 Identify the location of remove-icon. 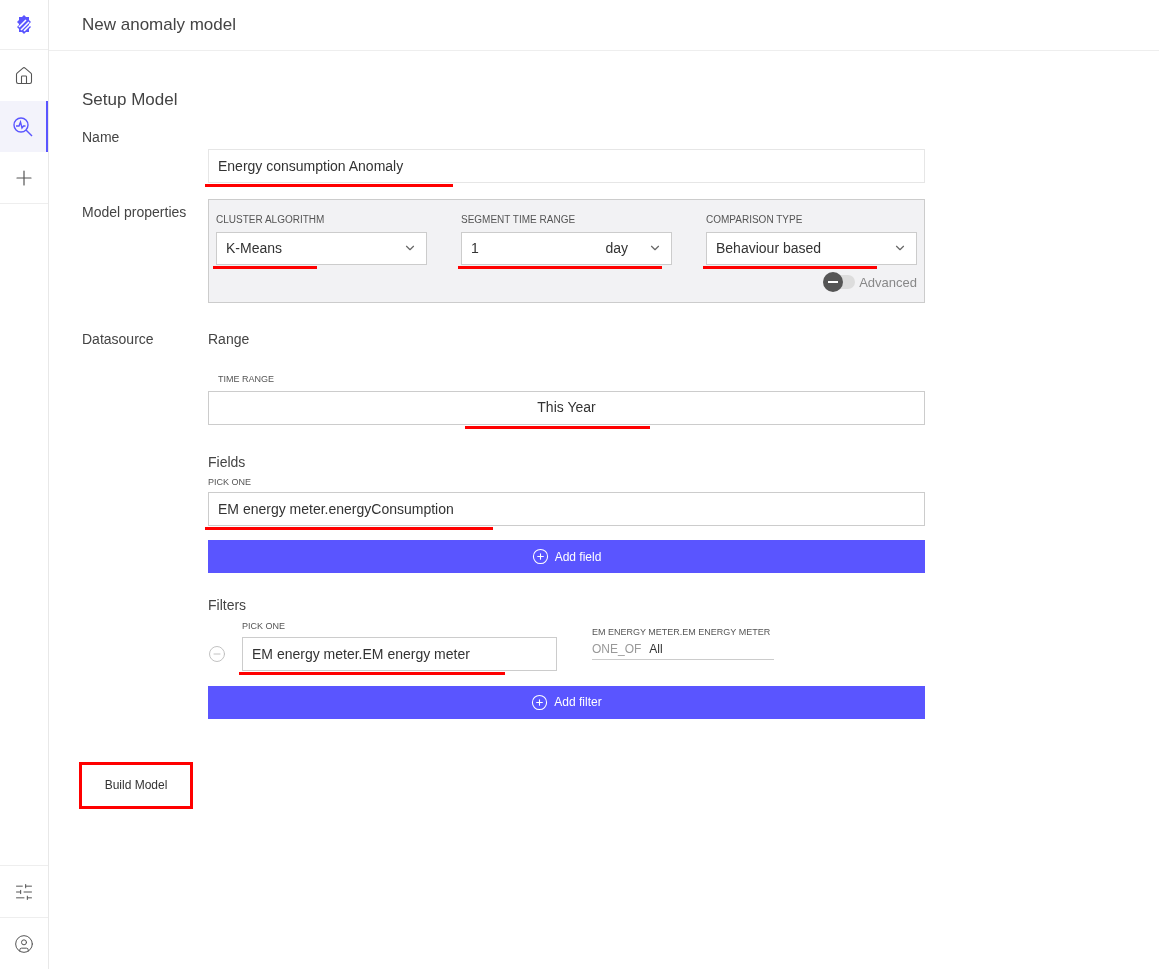
(217, 653).